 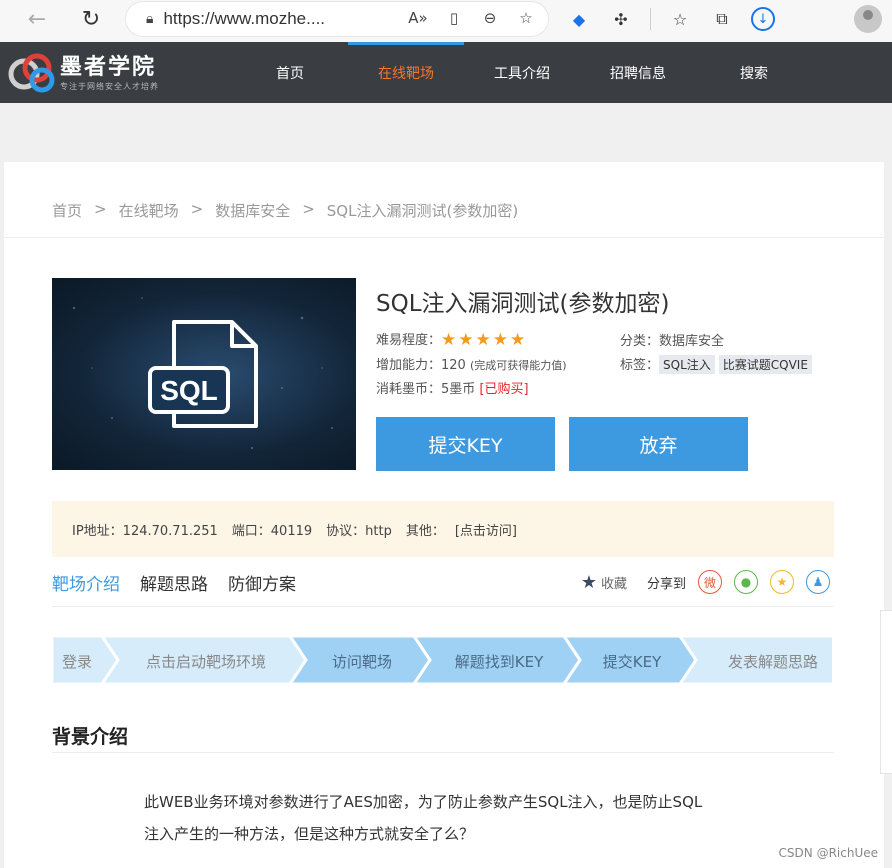 What do you see at coordinates (409, 340) in the screenshot?
I see `difficulty-label: 难易程度：` at bounding box center [409, 340].